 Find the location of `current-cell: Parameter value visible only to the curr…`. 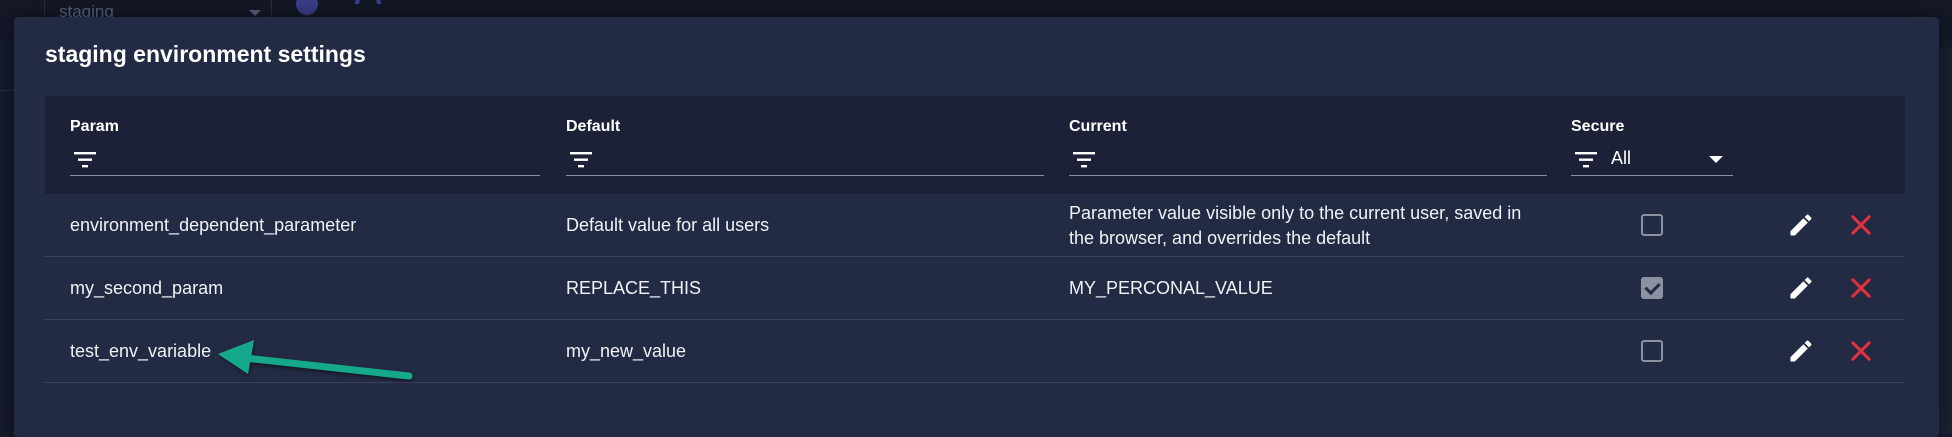

current-cell: Parameter value visible only to the curr… is located at coordinates (1295, 225).